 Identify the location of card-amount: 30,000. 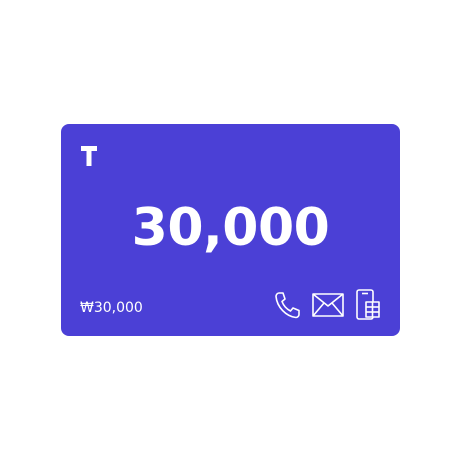
(230, 228).